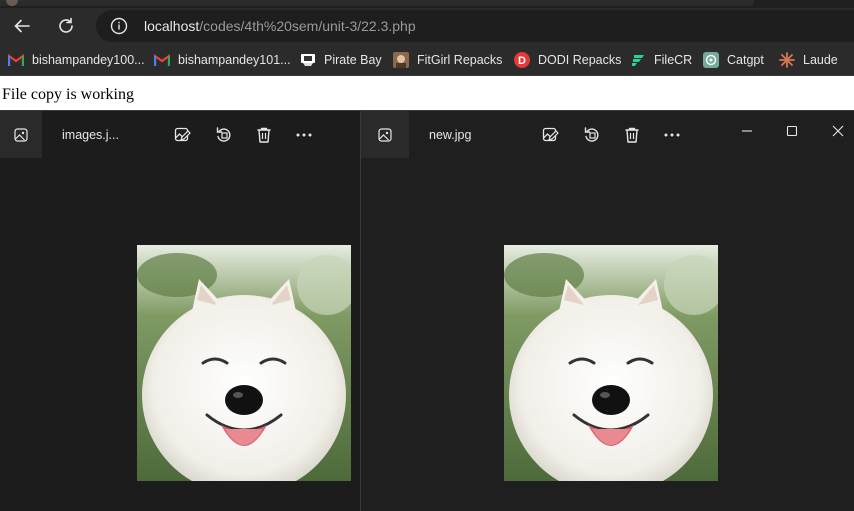 This screenshot has height=511, width=854. What do you see at coordinates (377, 3) in the screenshot?
I see `active-tab-edge` at bounding box center [377, 3].